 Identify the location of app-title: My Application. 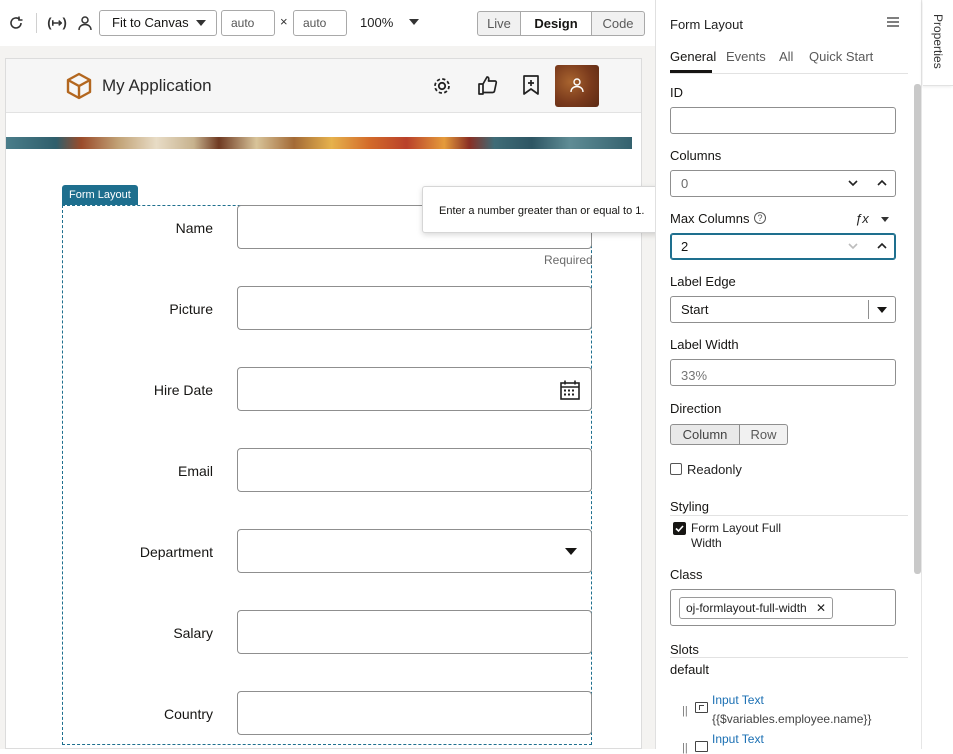
(157, 85).